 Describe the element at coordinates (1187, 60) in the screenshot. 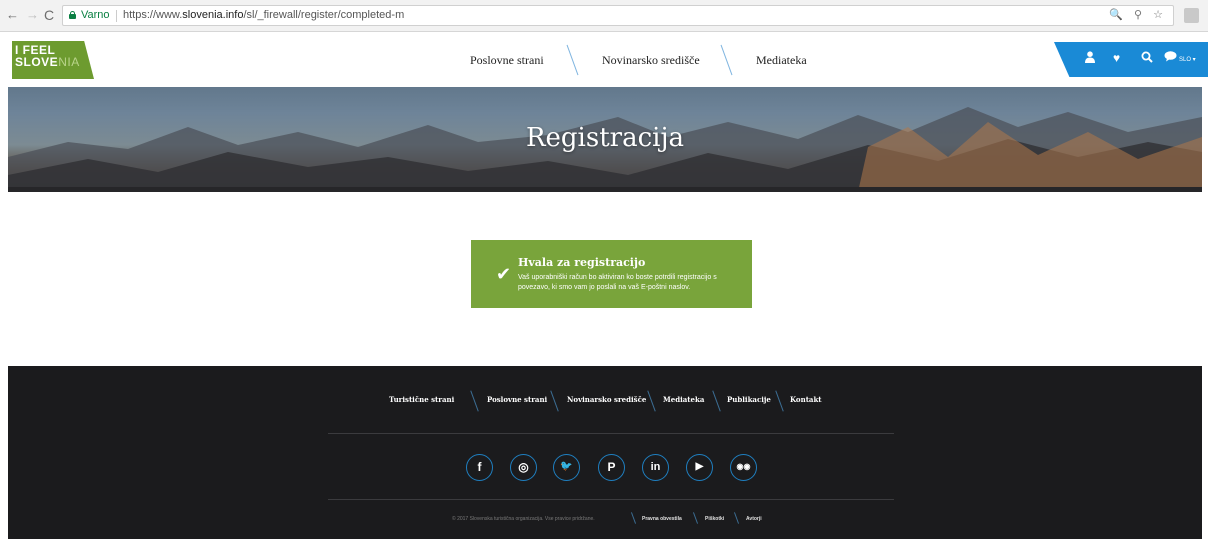

I see `language-selector: SLO ▾` at that location.